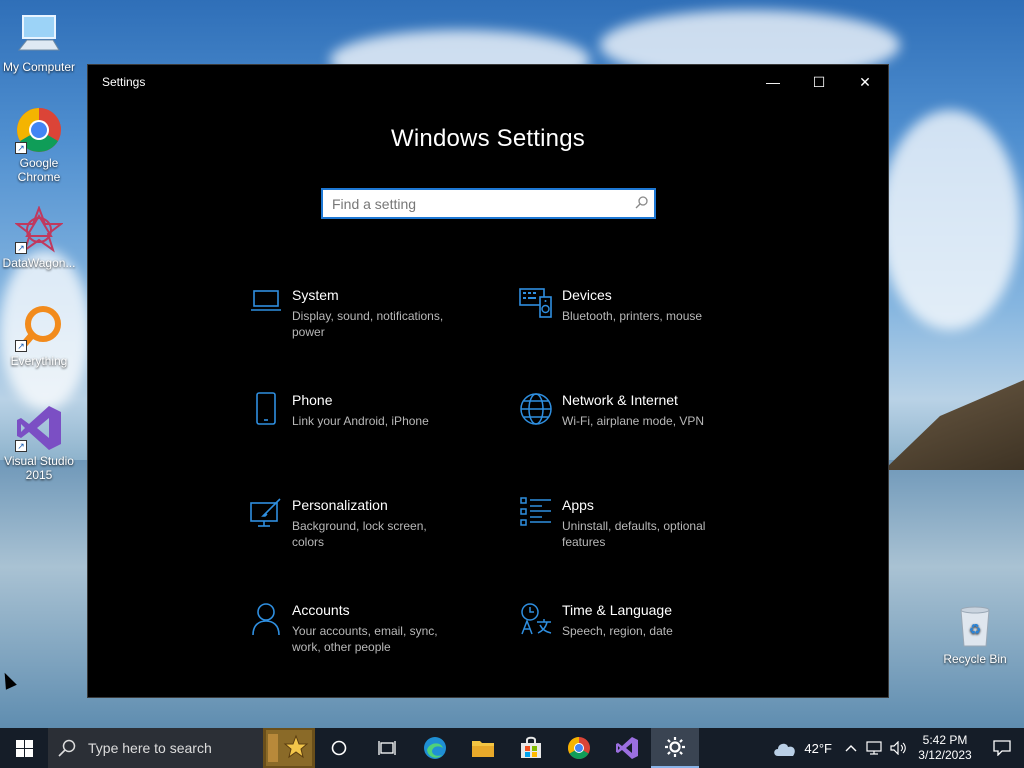 The width and height of the screenshot is (1024, 768). I want to click on tile-time-language: Time & Language Speech, region, date, so click(645, 650).